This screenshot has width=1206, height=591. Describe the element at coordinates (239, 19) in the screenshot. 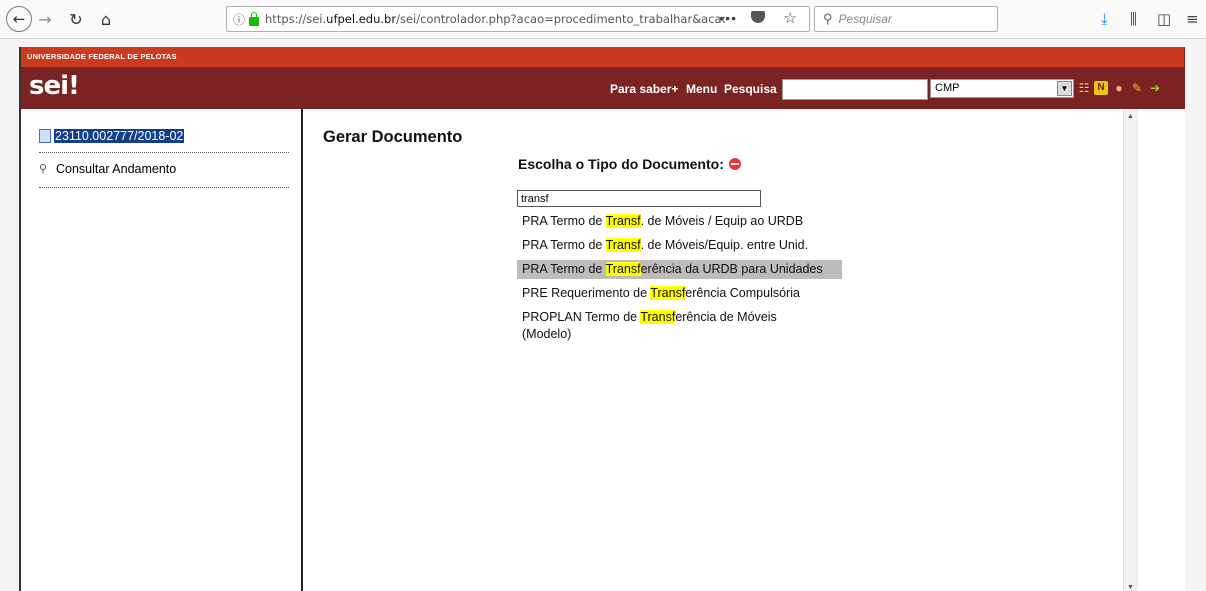

I see `info-icon: ⓘ` at that location.